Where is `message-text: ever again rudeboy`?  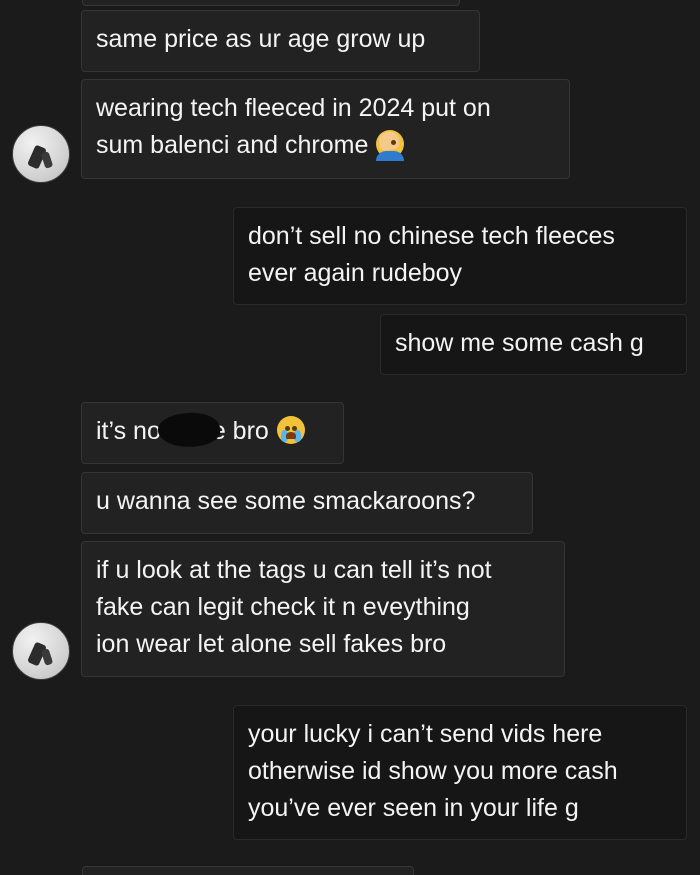 message-text: ever again rudeboy is located at coordinates (355, 273).